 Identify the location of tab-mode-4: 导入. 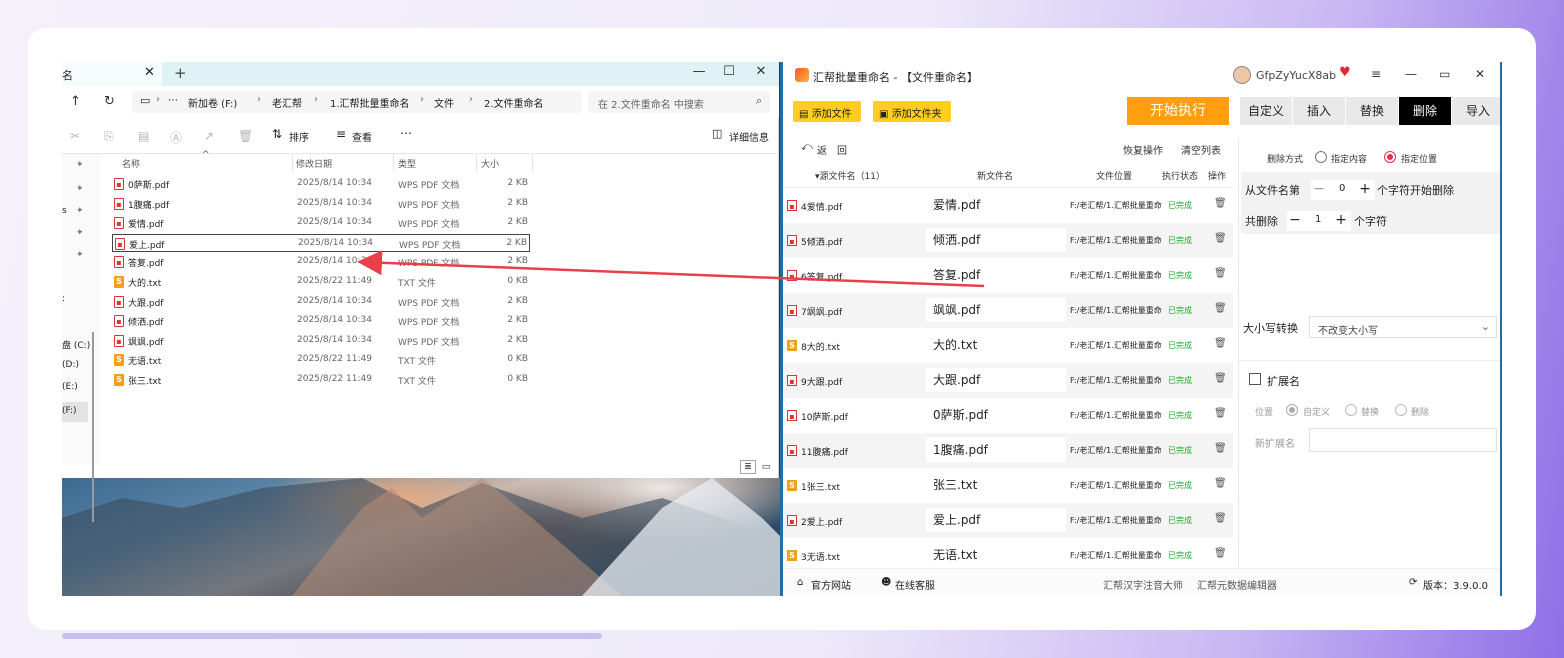
(1477, 111).